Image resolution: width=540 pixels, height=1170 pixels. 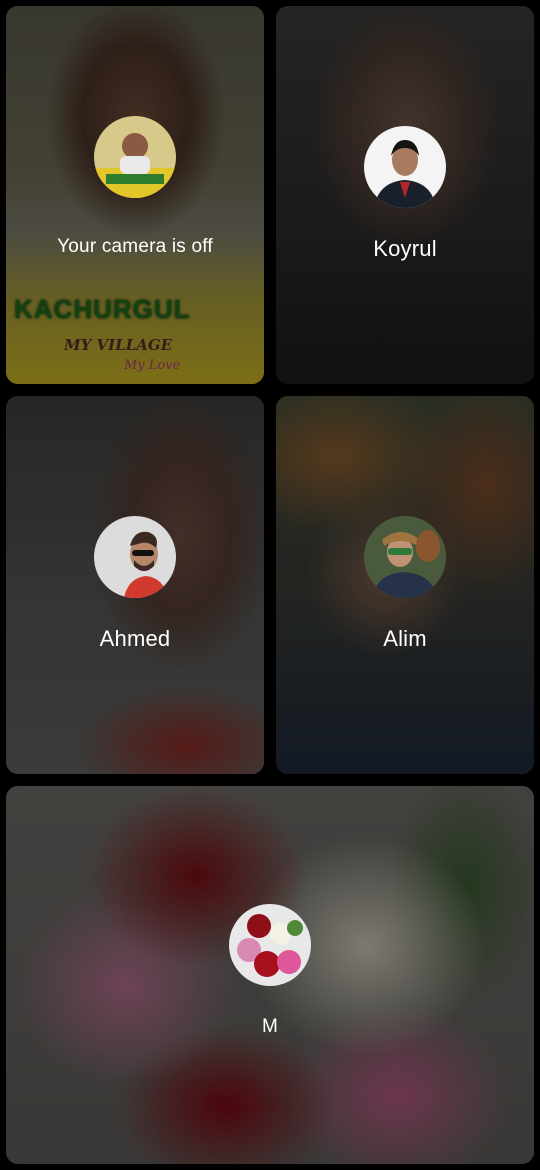 What do you see at coordinates (135, 246) in the screenshot?
I see `participant-name: Your camera is off` at bounding box center [135, 246].